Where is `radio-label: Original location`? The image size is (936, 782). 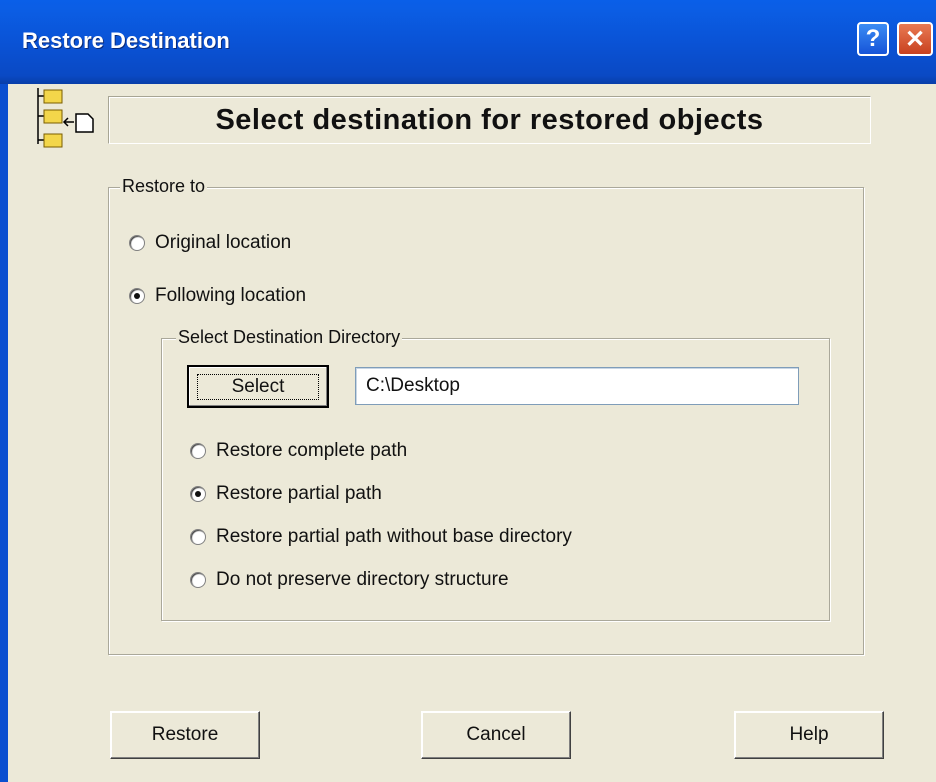
radio-label: Original location is located at coordinates (223, 242).